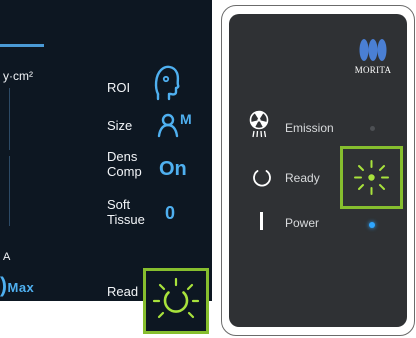  I want to click on emission-led, so click(372, 128).